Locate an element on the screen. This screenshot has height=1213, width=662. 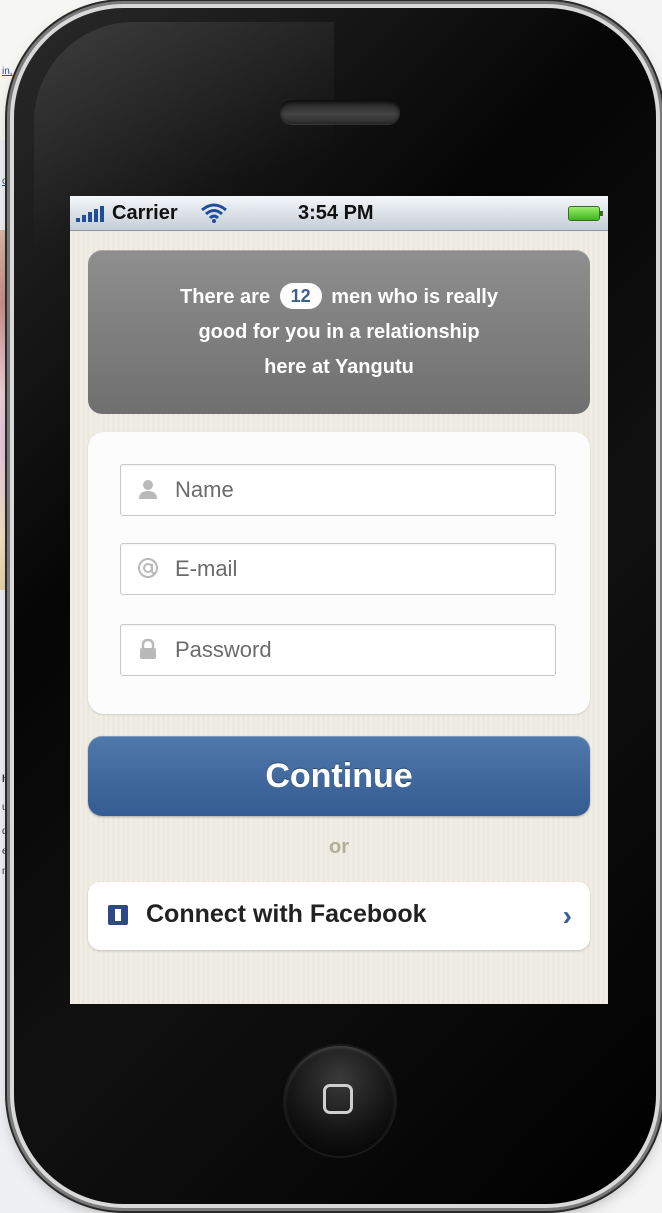
status-time: 3:54 PM is located at coordinates (336, 213).